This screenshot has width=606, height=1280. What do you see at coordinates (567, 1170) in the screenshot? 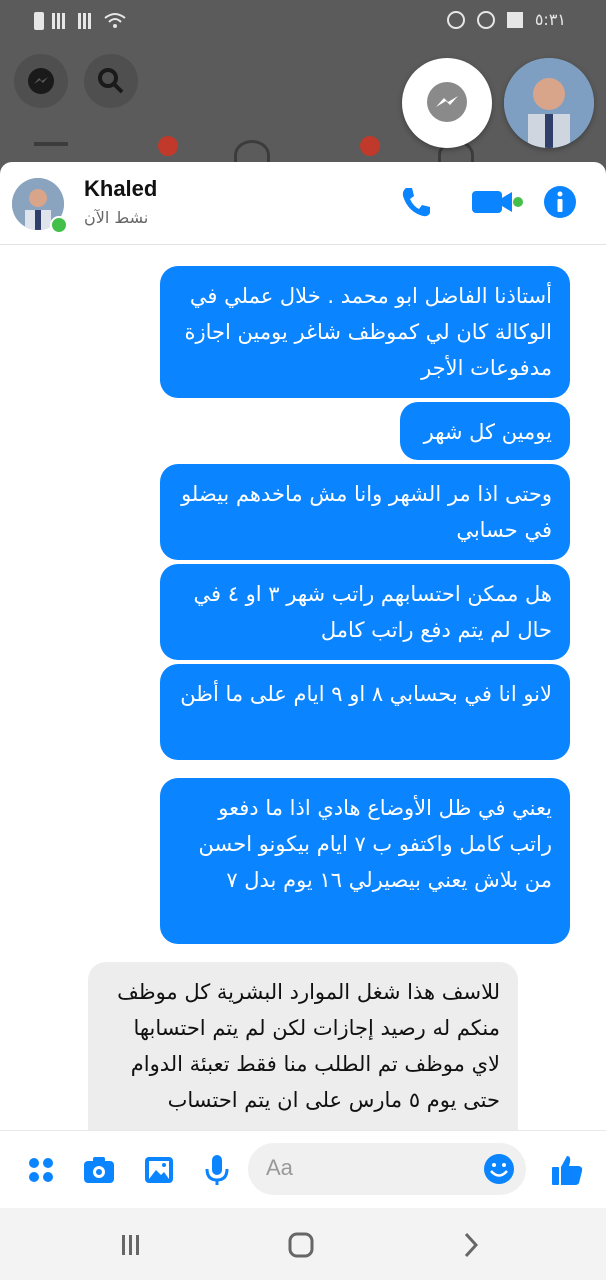
I see `like-icon` at bounding box center [567, 1170].